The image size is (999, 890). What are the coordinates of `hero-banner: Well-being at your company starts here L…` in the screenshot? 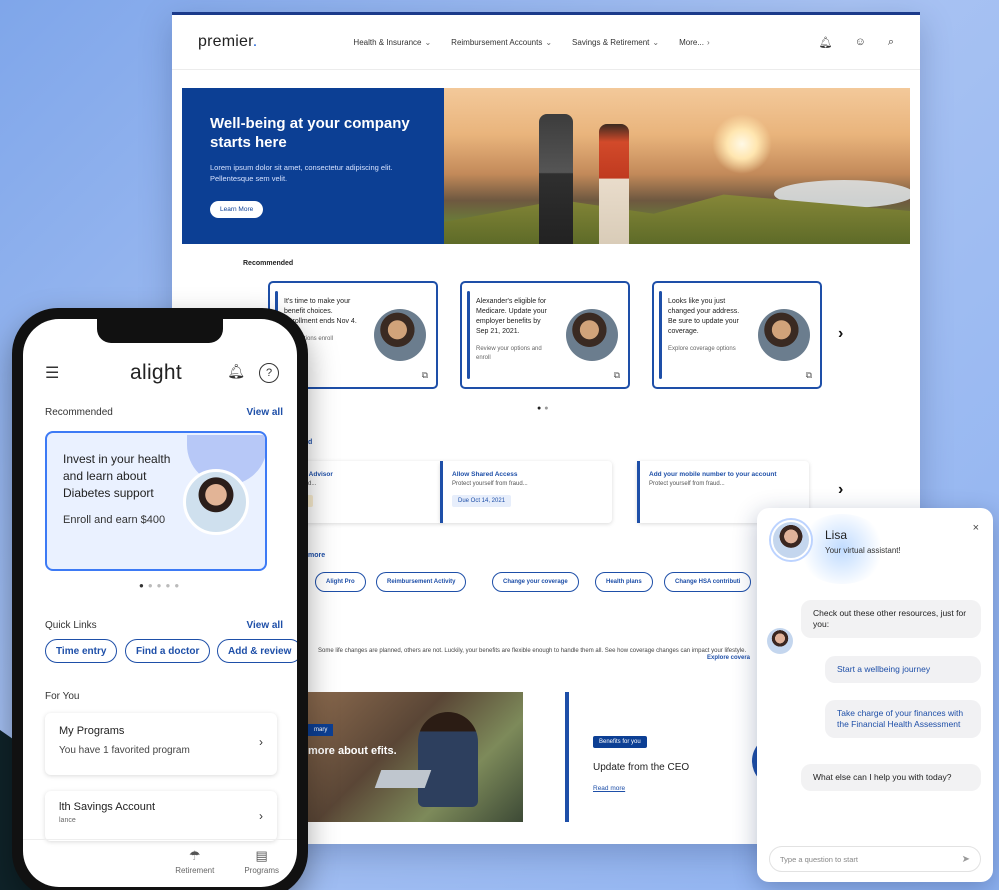 It's located at (546, 166).